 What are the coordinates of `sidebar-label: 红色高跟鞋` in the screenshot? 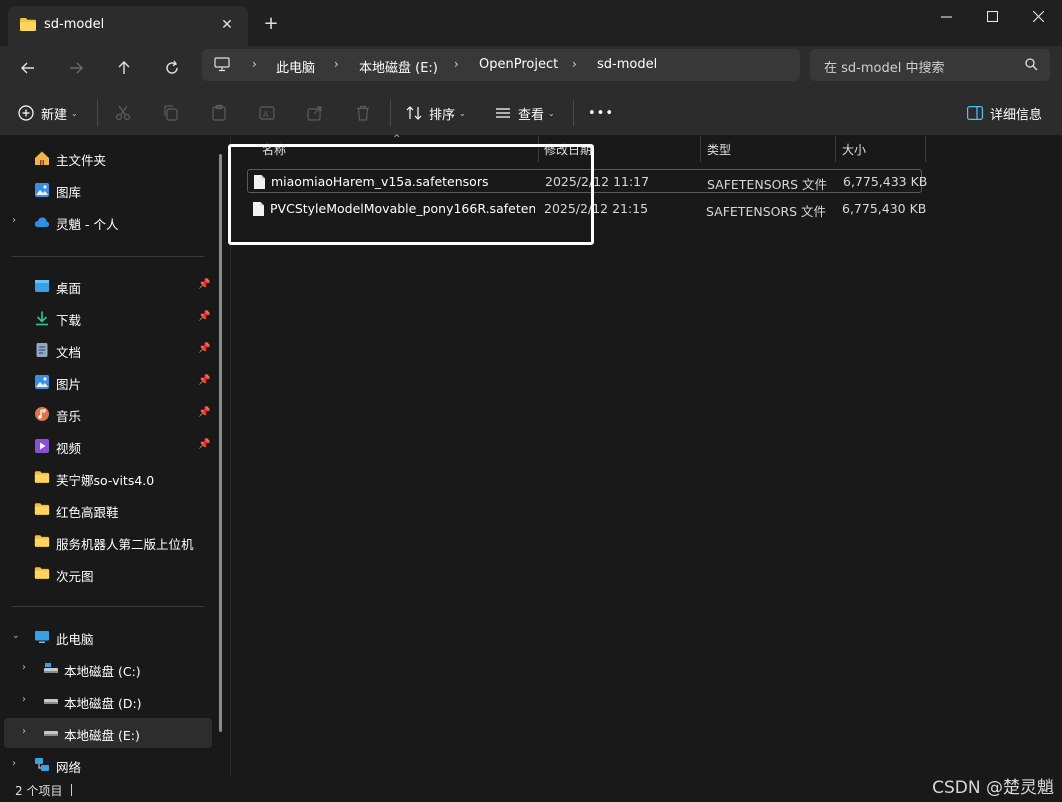 It's located at (87, 512).